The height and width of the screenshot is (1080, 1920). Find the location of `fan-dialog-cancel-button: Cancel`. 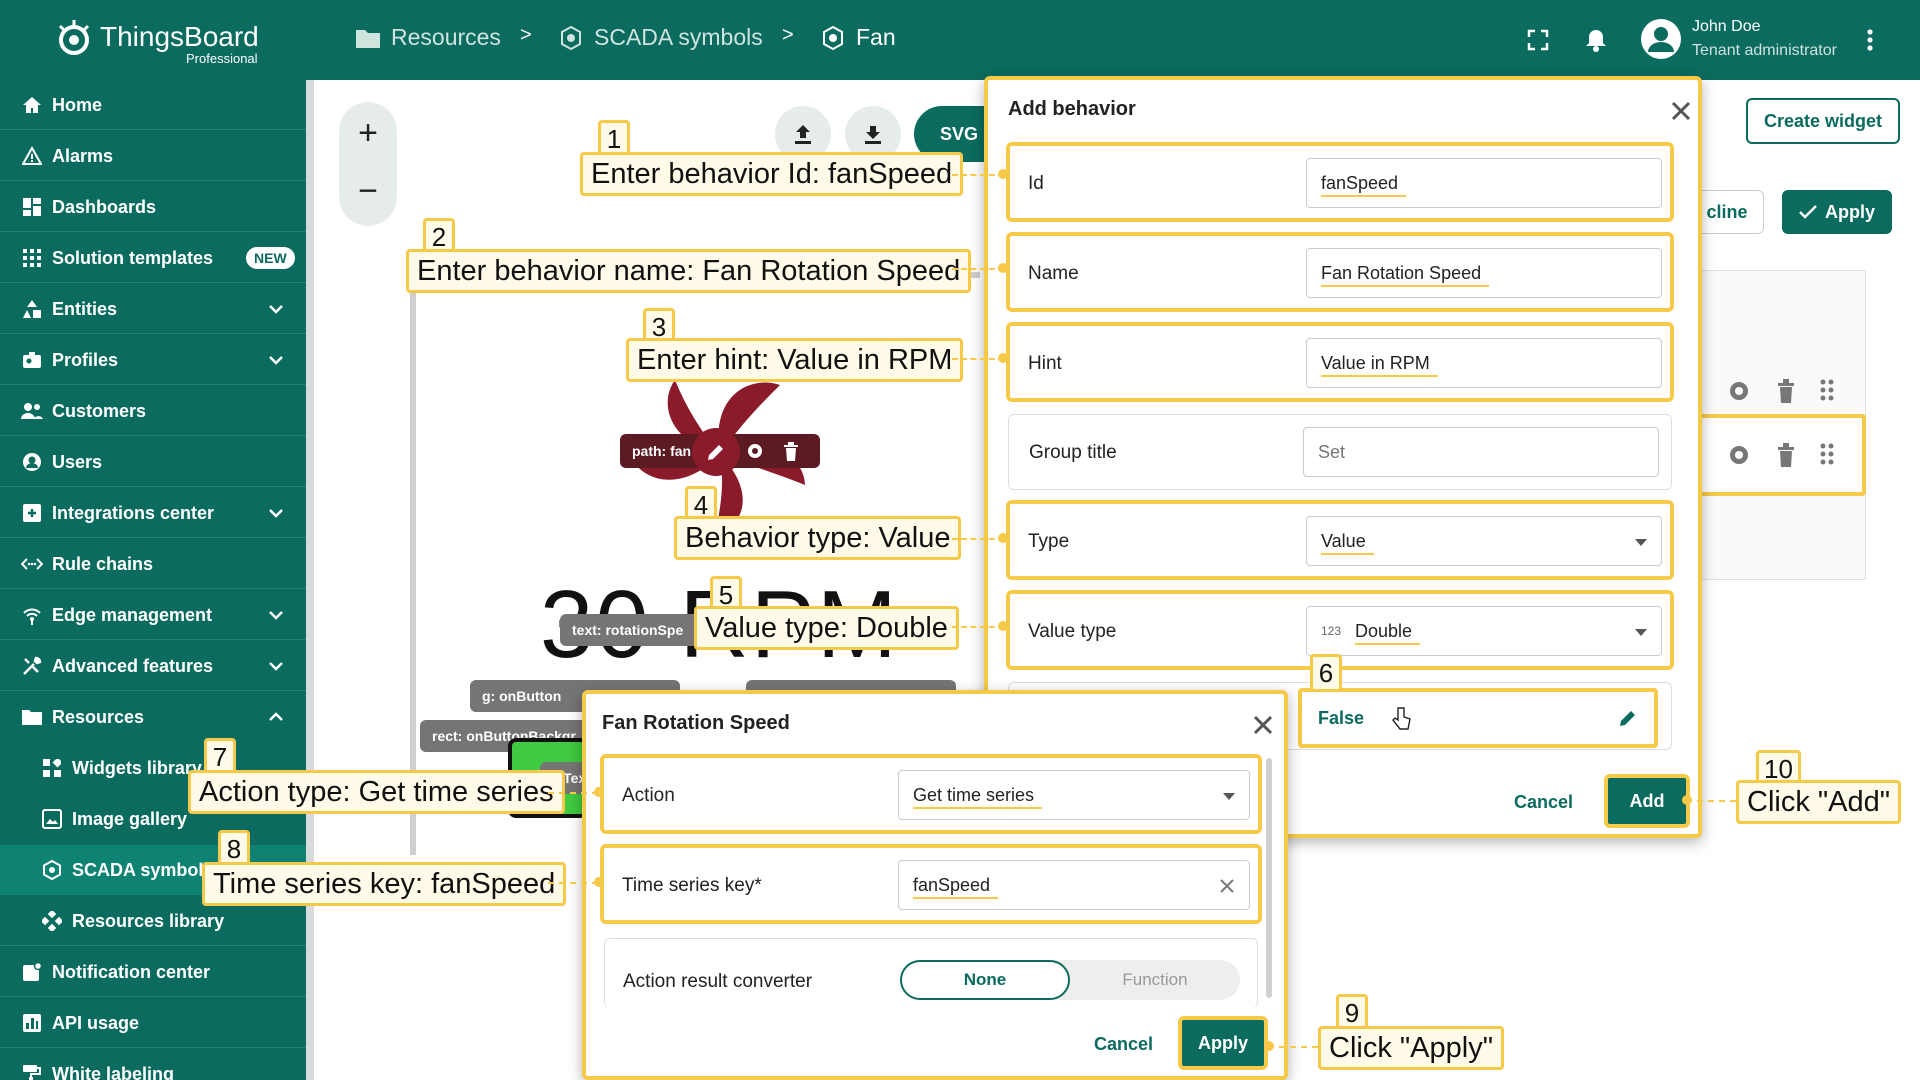

fan-dialog-cancel-button: Cancel is located at coordinates (1123, 1044).